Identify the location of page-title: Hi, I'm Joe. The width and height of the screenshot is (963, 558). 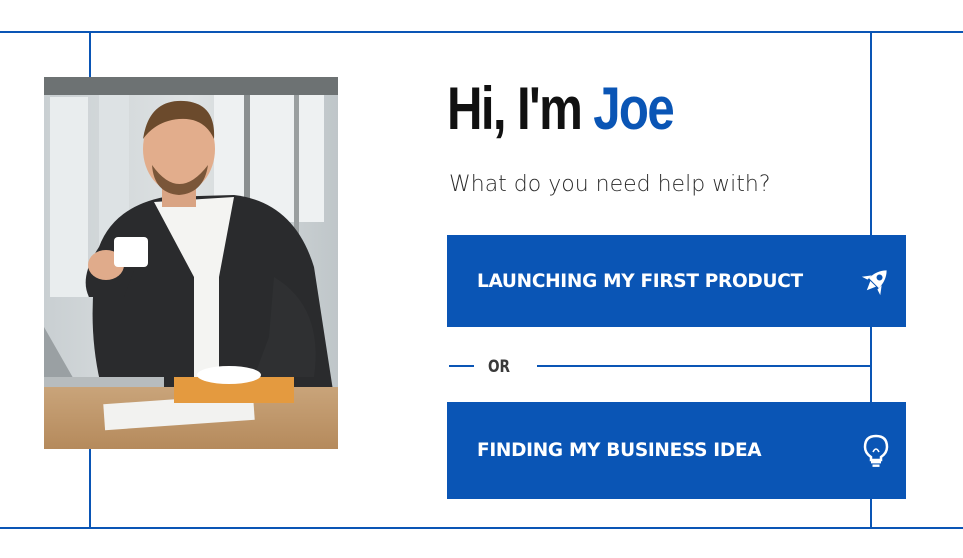
(561, 109).